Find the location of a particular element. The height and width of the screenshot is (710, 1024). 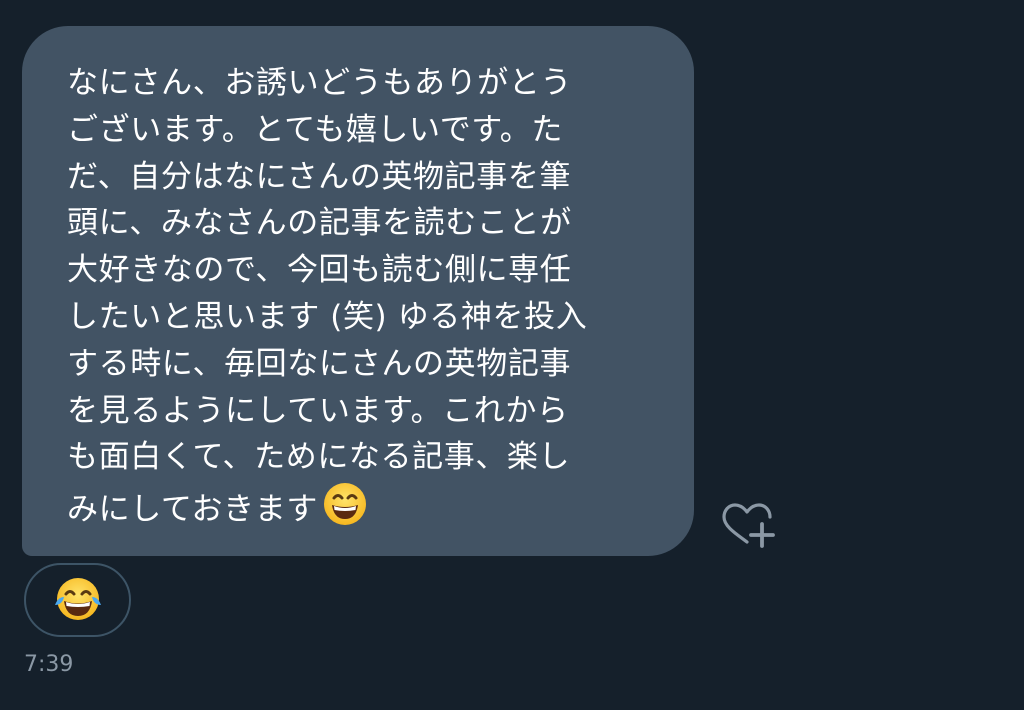

face-with-tears-of-joy-icon is located at coordinates (77, 599).